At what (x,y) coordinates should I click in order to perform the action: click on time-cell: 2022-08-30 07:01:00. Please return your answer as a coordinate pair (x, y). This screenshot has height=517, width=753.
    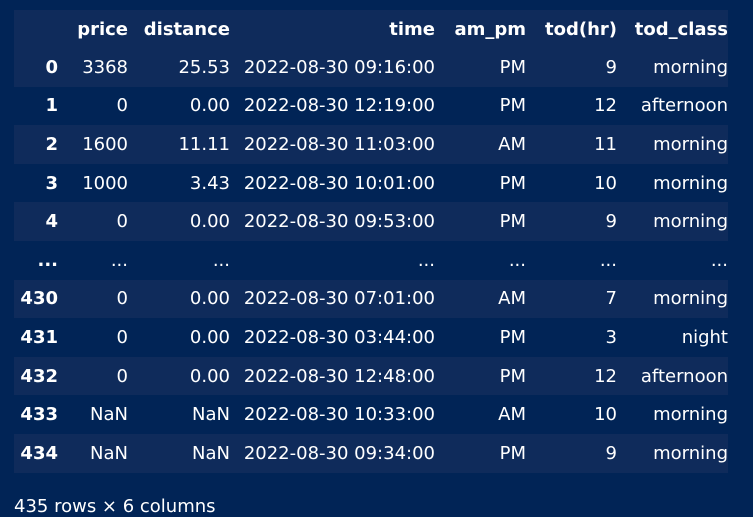
    Looking at the image, I should click on (339, 299).